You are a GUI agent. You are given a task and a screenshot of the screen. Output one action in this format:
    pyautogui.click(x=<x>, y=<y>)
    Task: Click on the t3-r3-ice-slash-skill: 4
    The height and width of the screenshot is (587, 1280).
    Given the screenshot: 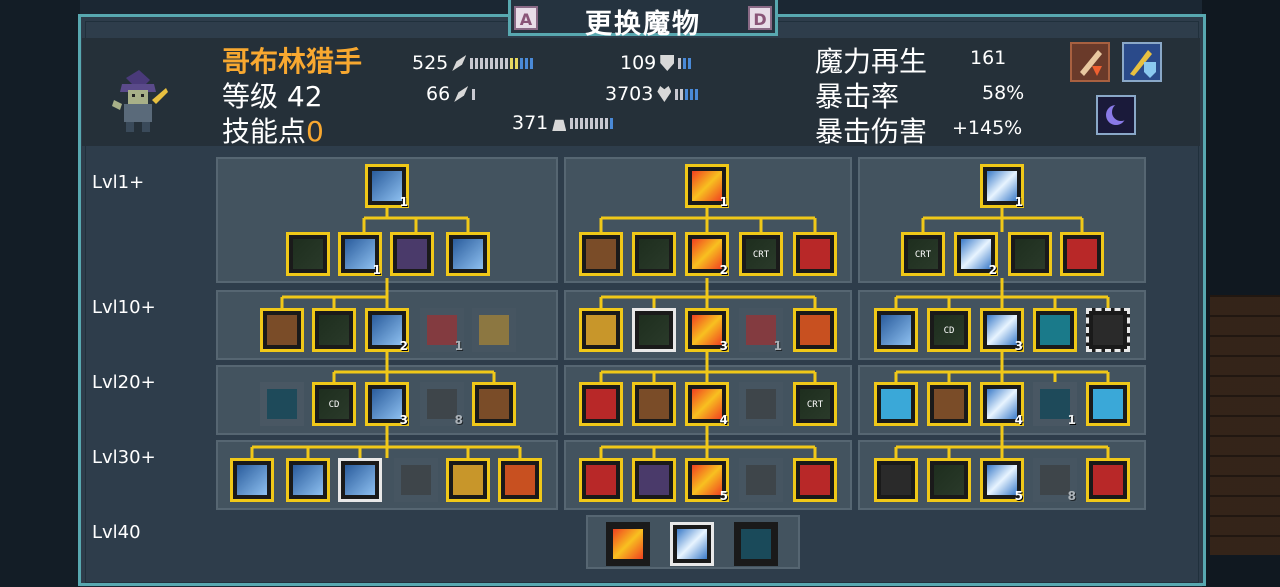 What is the action you would take?
    pyautogui.click(x=1002, y=404)
    